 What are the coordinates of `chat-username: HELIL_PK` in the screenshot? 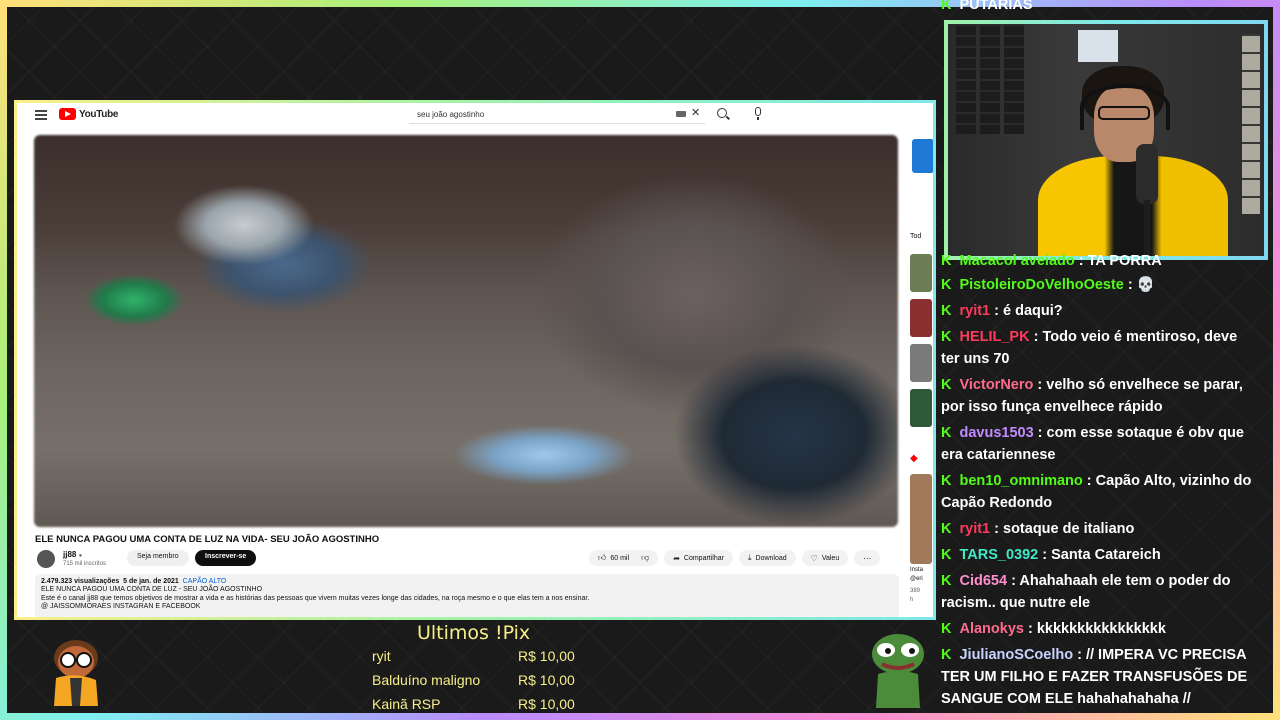 It's located at (994, 337).